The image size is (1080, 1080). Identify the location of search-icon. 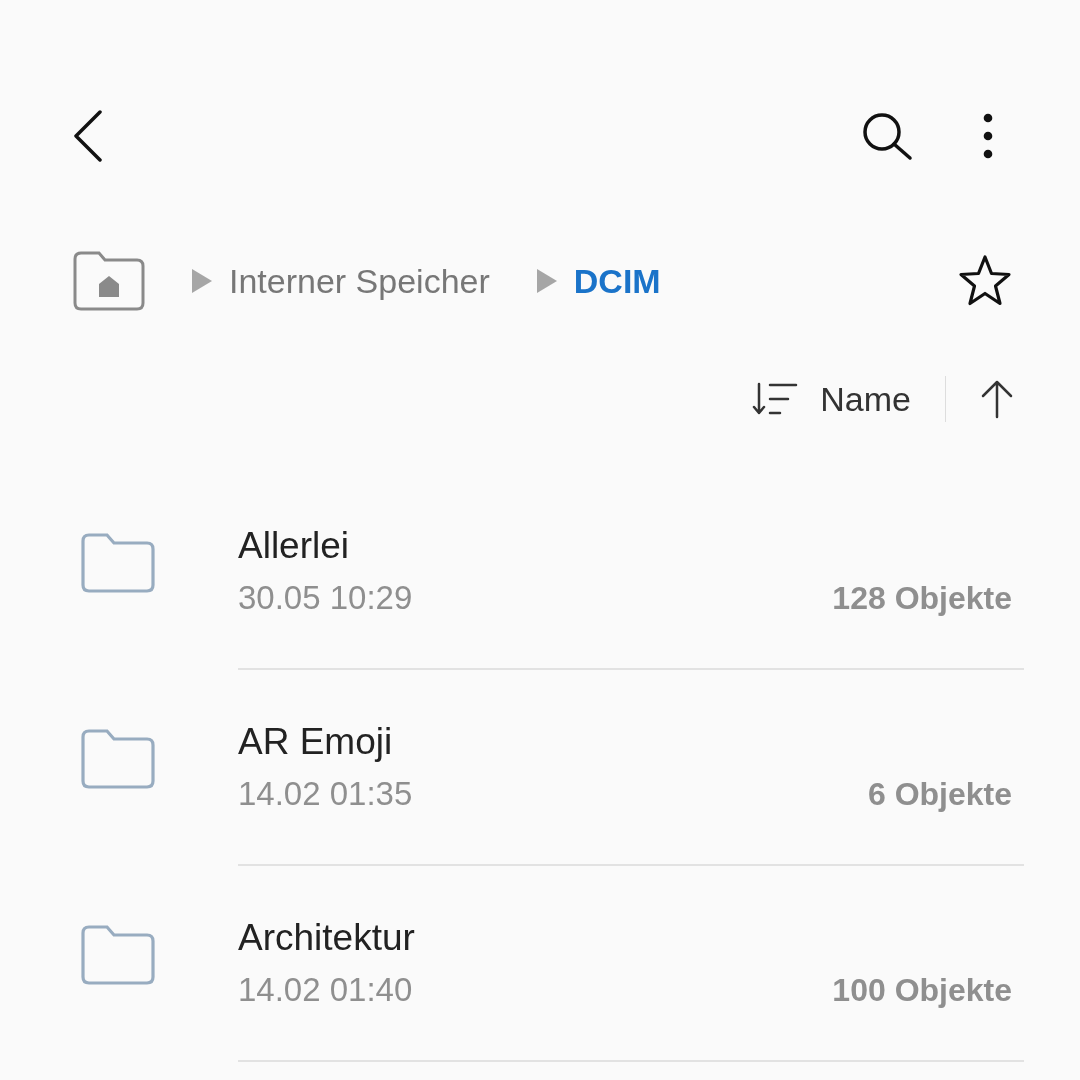
(887, 136).